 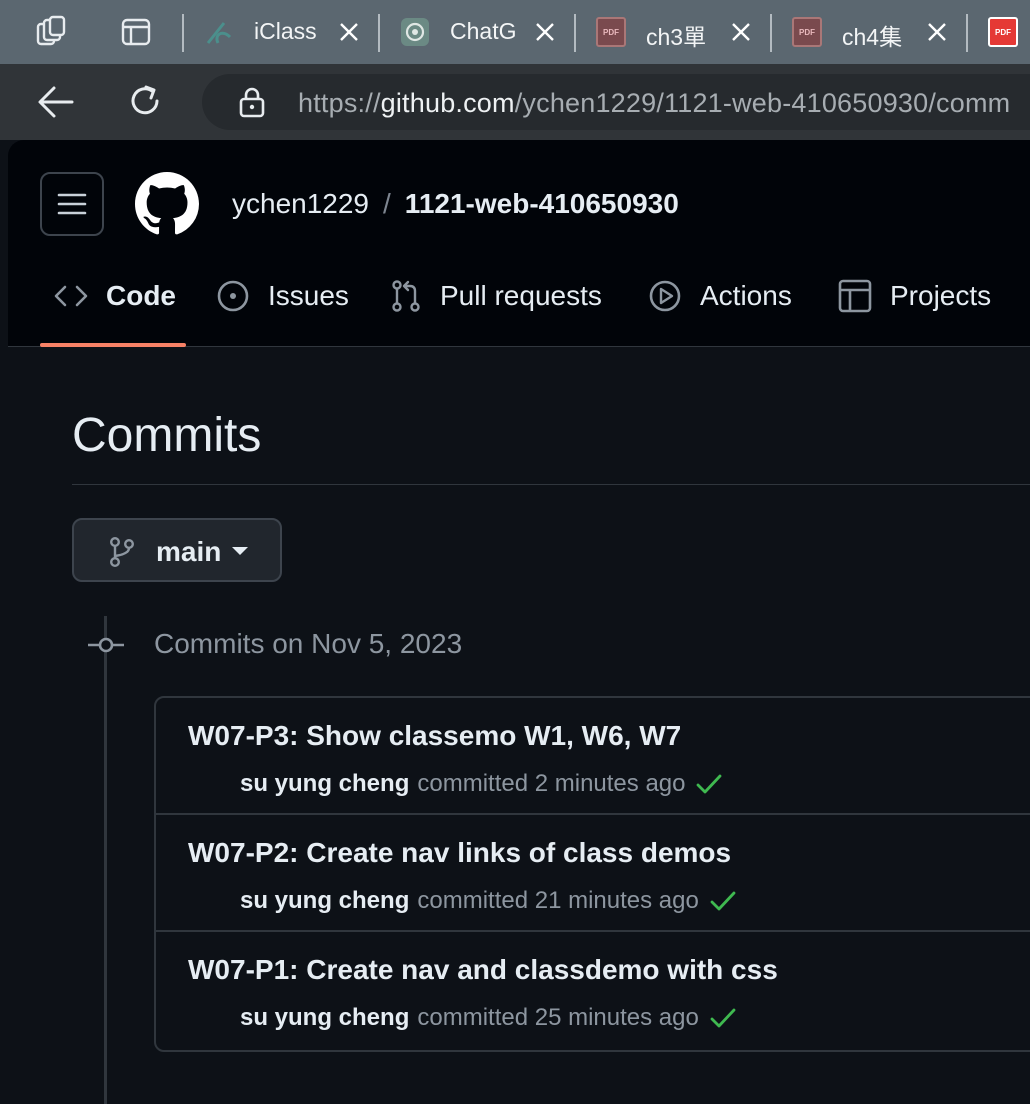 I want to click on tab-title: ch4集, so click(x=872, y=37).